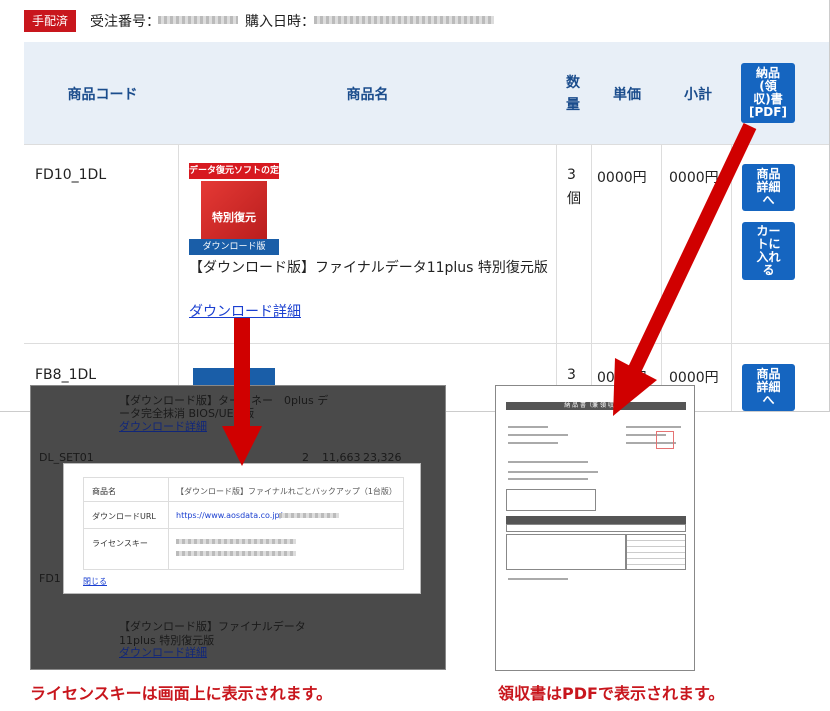  What do you see at coordinates (120, 543) in the screenshot?
I see `modal-label-license: ライセンスキー` at bounding box center [120, 543].